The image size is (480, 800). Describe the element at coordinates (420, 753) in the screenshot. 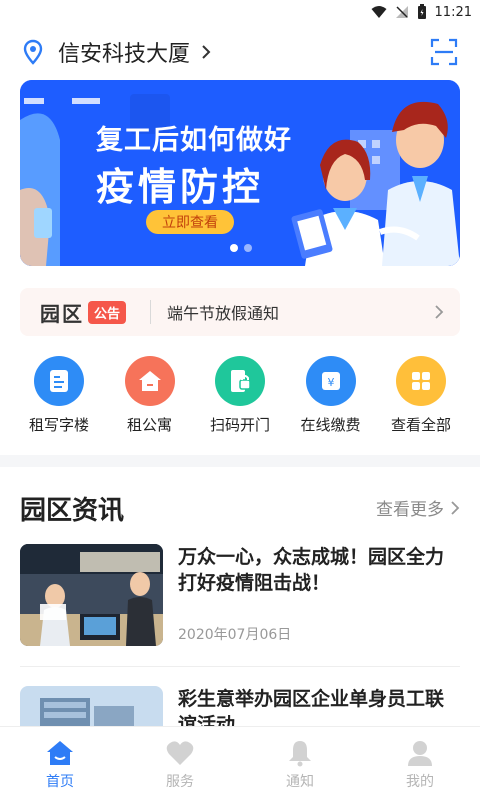

I see `user-tab-icon` at that location.